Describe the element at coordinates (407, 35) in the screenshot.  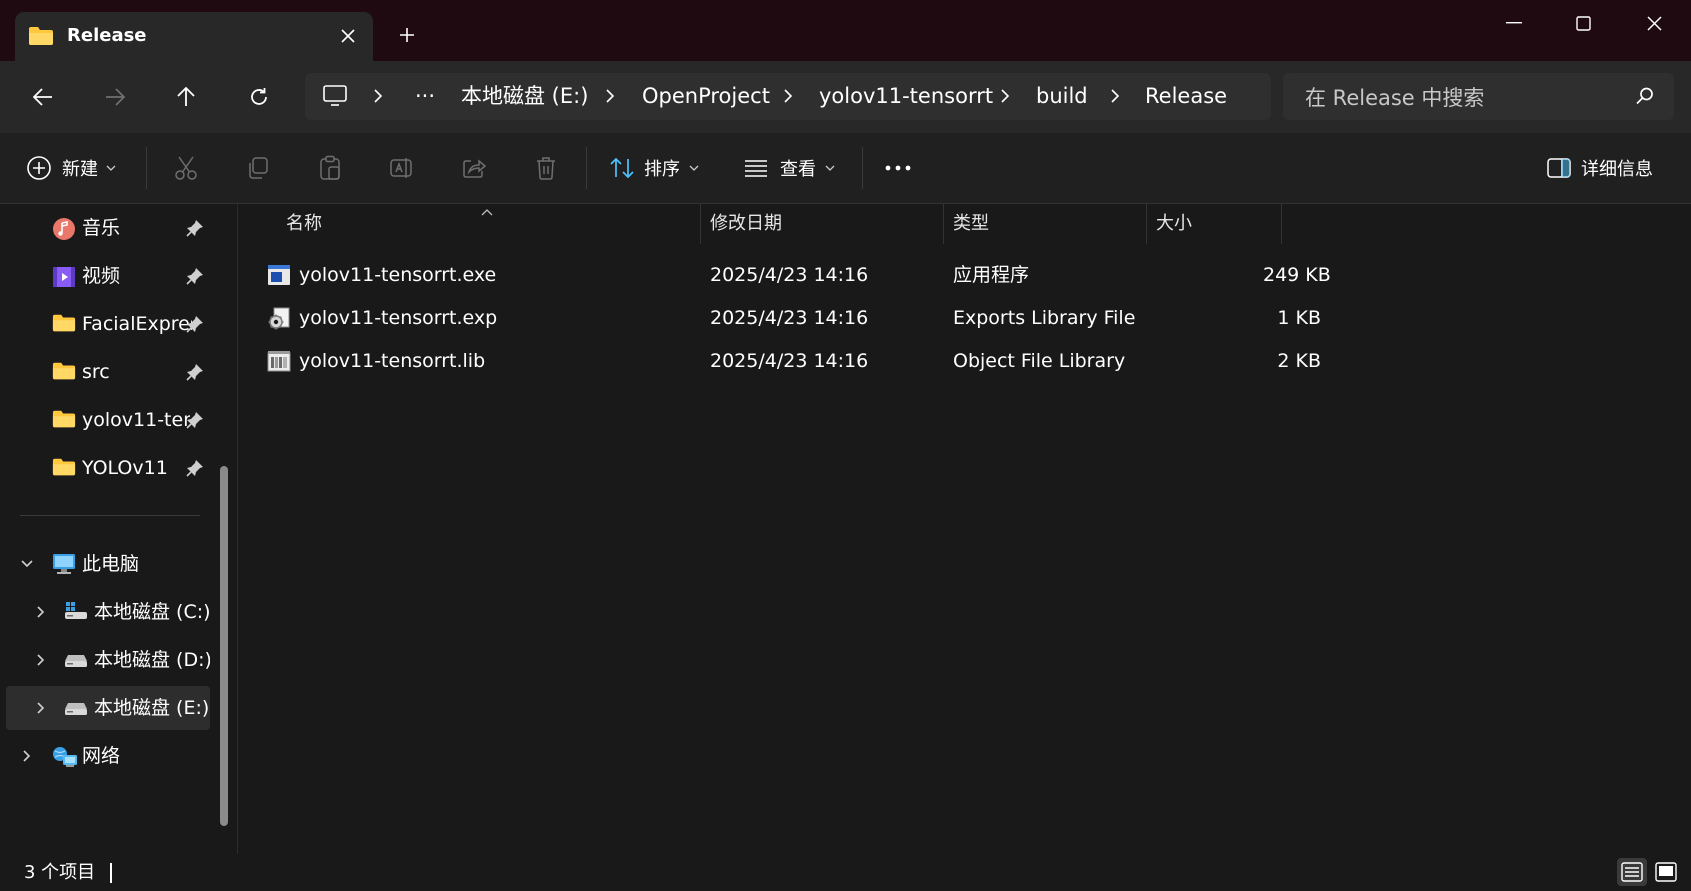
I see `new-tab-button` at that location.